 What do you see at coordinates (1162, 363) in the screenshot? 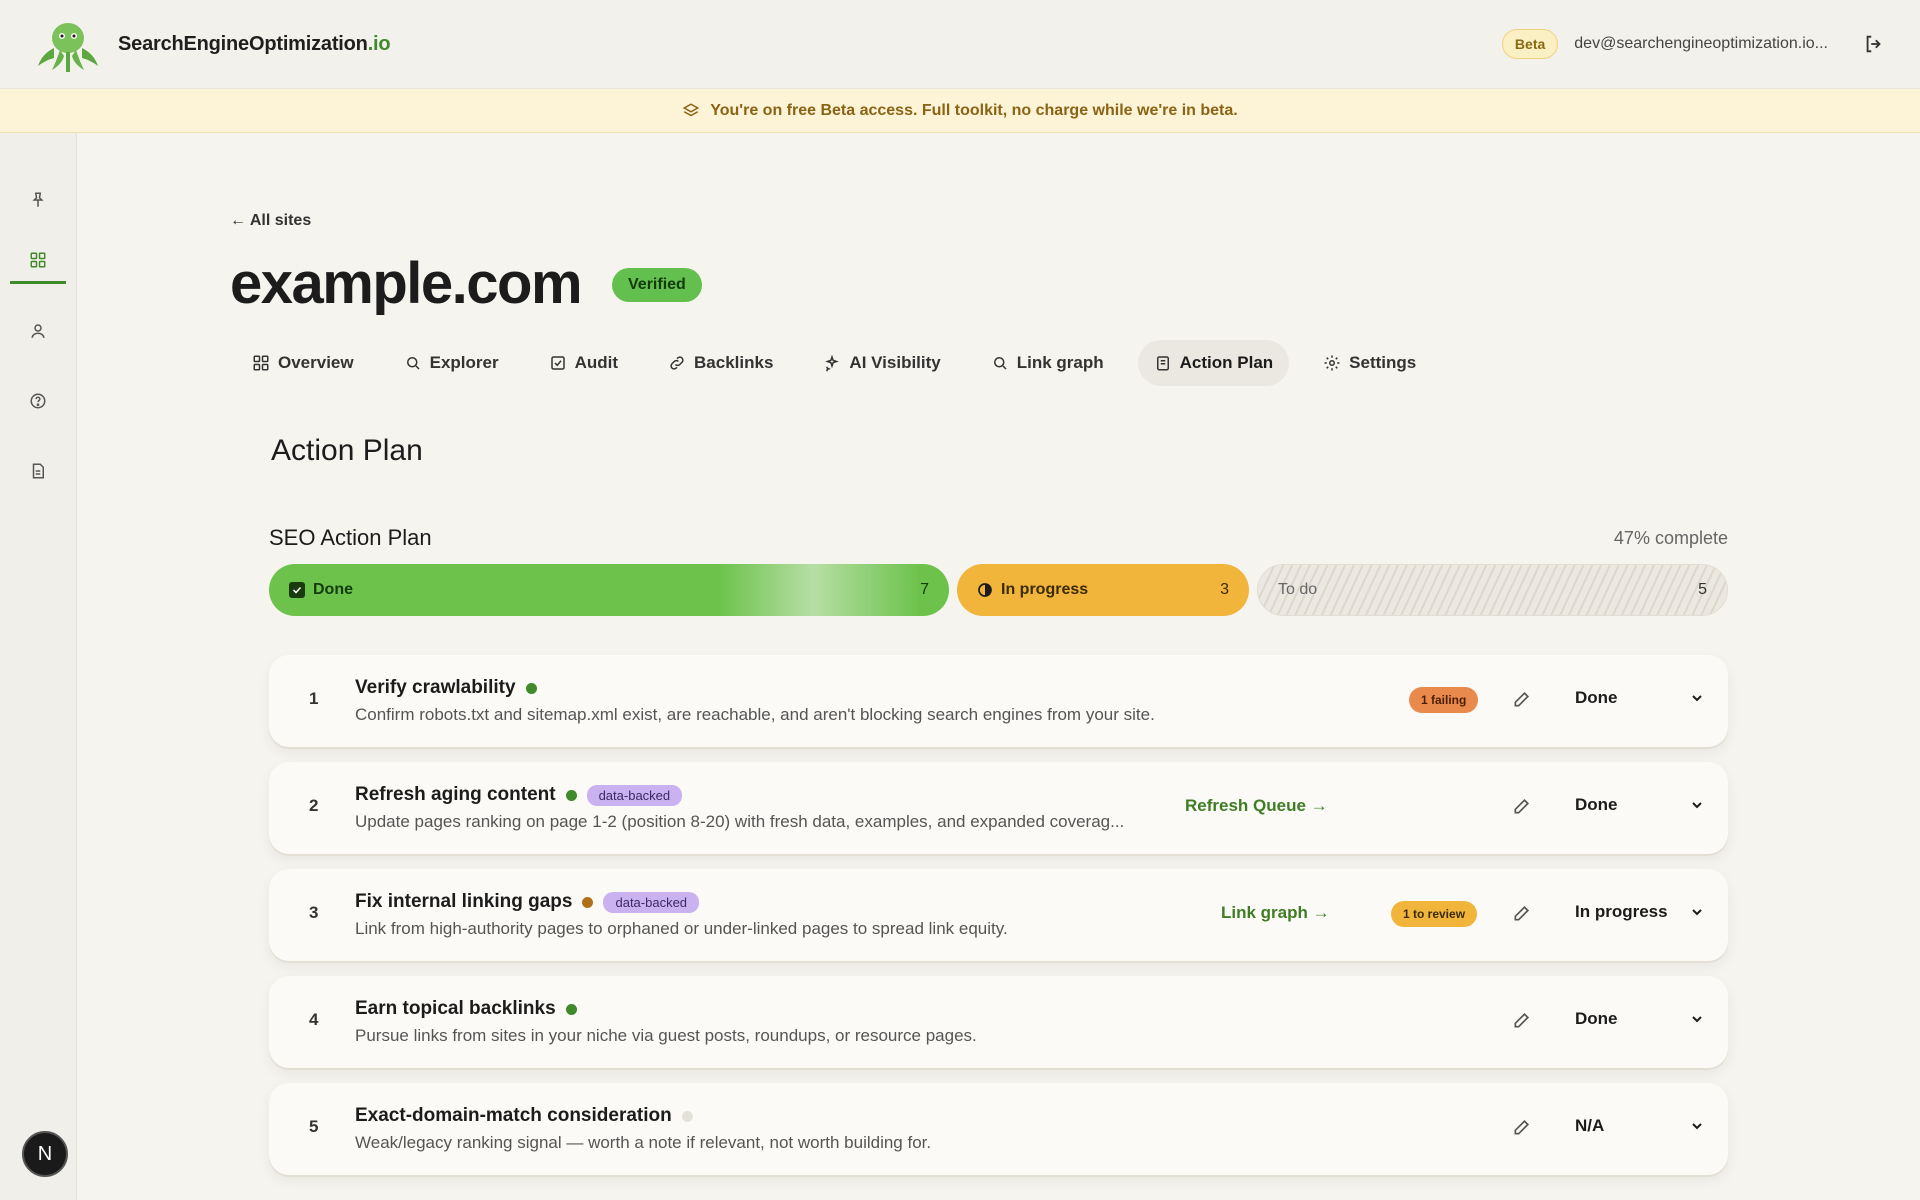
I see `clipboard-icon` at bounding box center [1162, 363].